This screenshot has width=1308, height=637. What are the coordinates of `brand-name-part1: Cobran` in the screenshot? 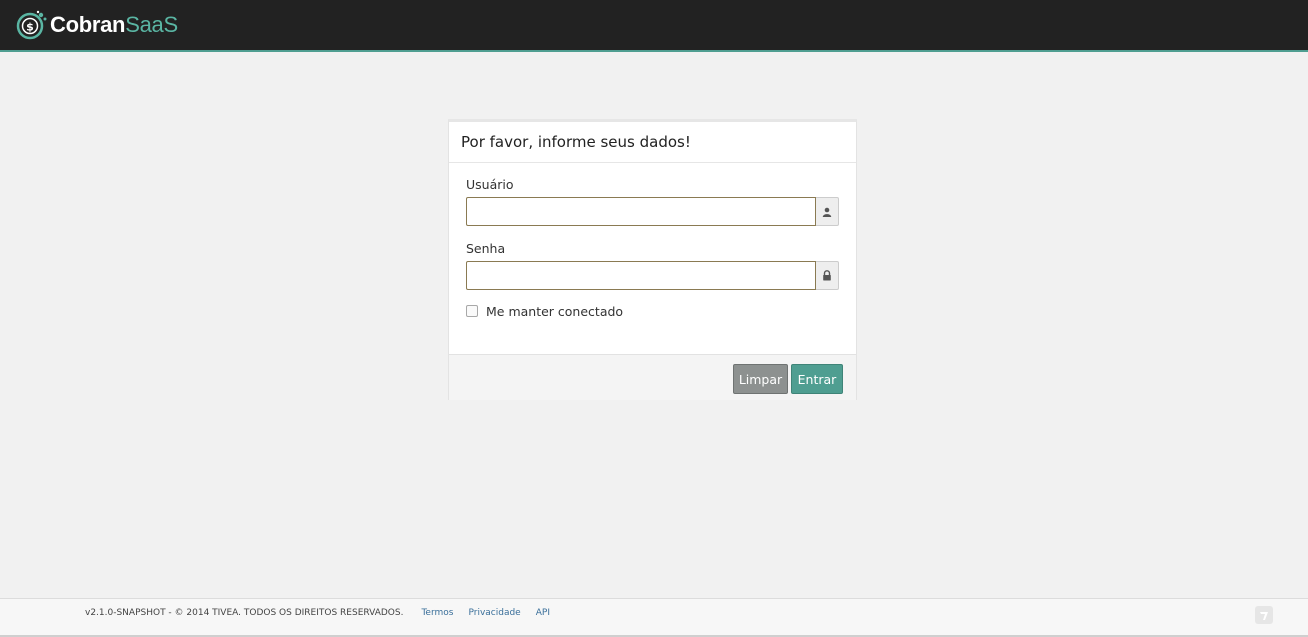 It's located at (88, 24).